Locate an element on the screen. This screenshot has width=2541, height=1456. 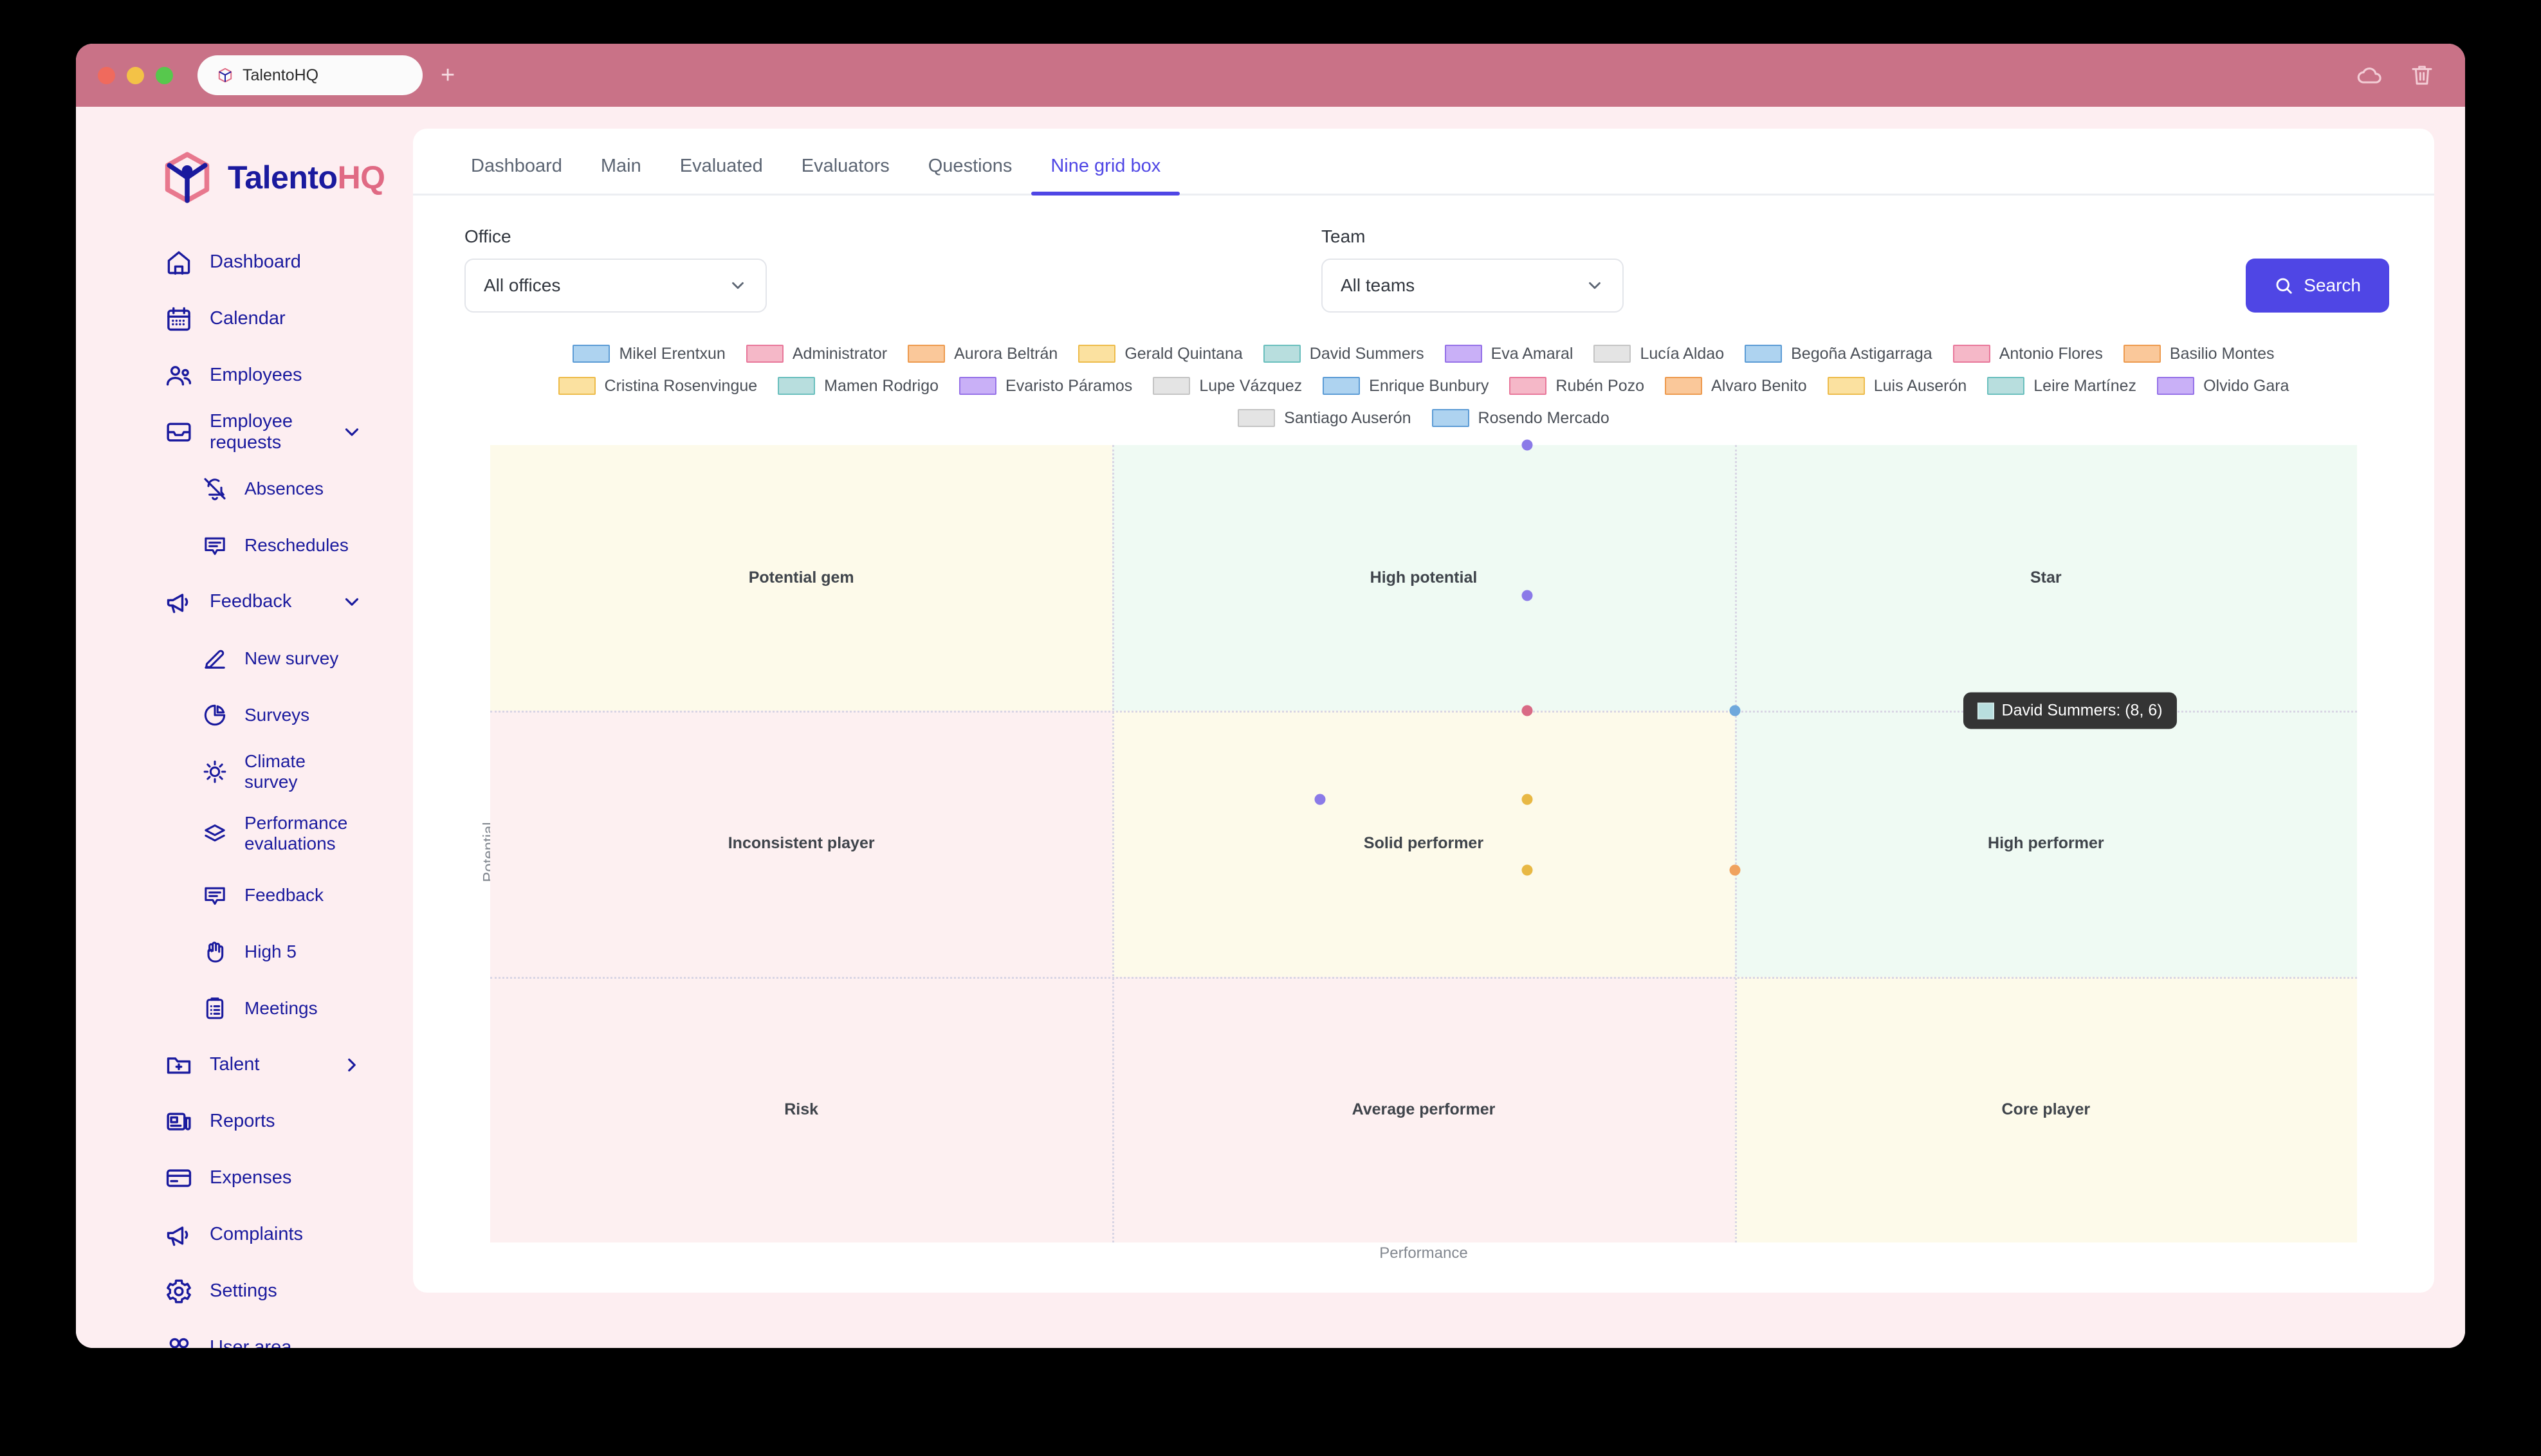
grid-cell-label: Star is located at coordinates (2046, 578).